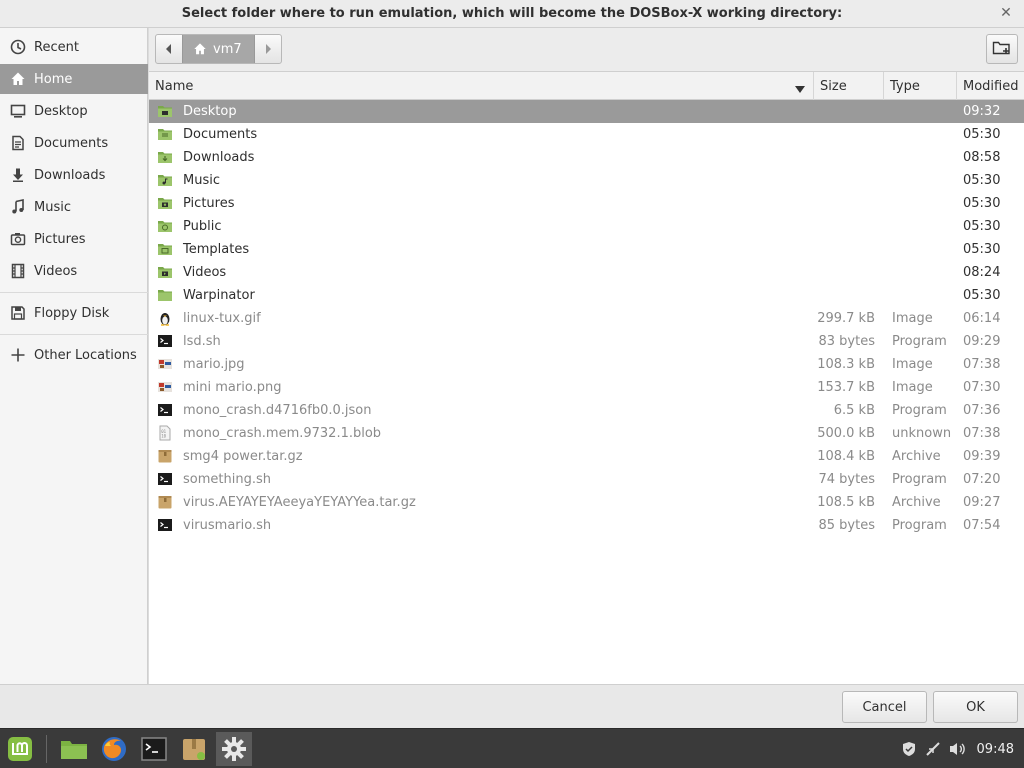  I want to click on column-type: Type, so click(920, 86).